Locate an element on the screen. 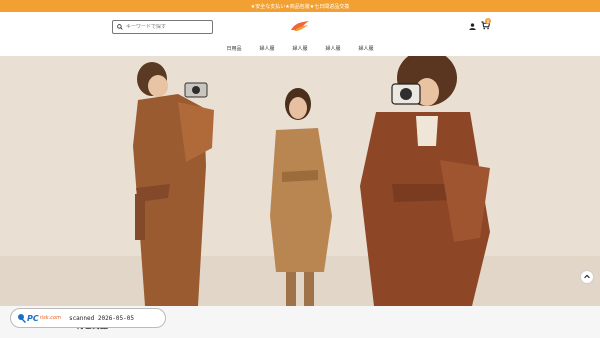  scanned-date: scanned 2026-05-05 is located at coordinates (101, 318).